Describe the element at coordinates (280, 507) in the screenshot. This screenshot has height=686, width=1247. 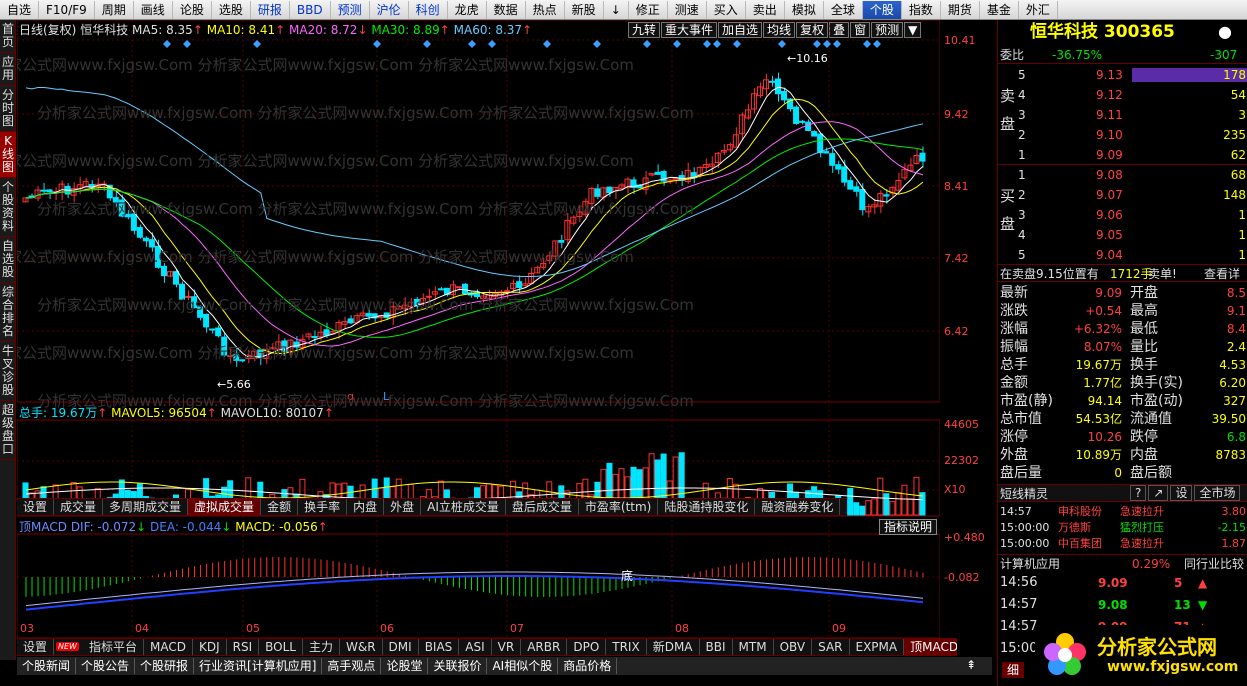
I see `indicator-tab-4: 金额` at that location.